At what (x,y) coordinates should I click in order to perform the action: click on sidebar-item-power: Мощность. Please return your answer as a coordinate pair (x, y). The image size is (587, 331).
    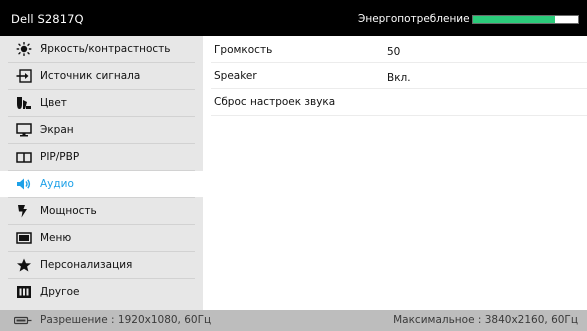
    Looking at the image, I should click on (101, 211).